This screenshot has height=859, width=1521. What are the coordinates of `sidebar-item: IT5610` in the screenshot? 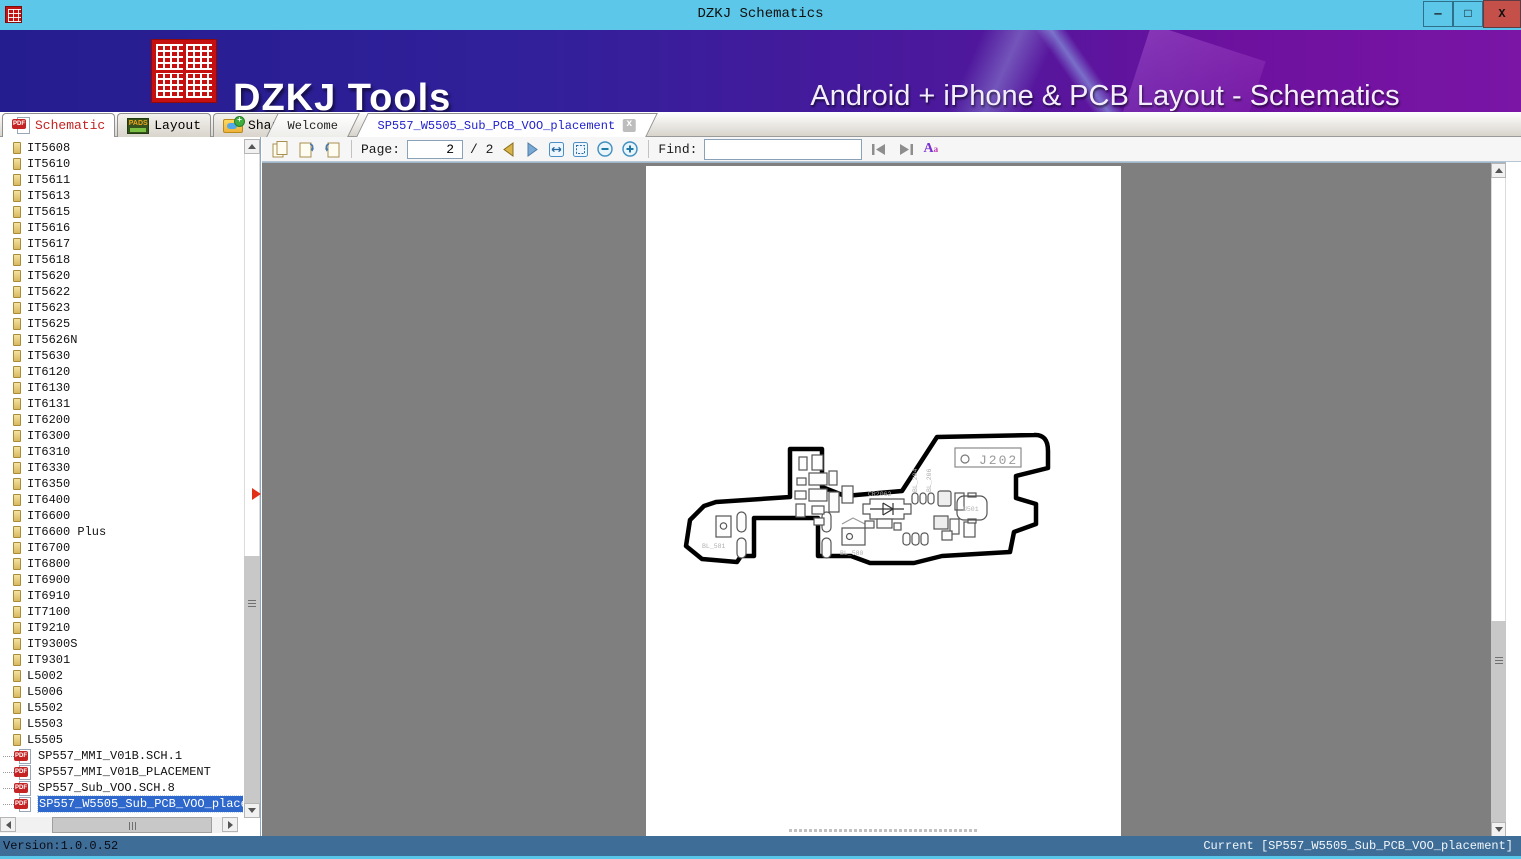 It's located at (121, 164).